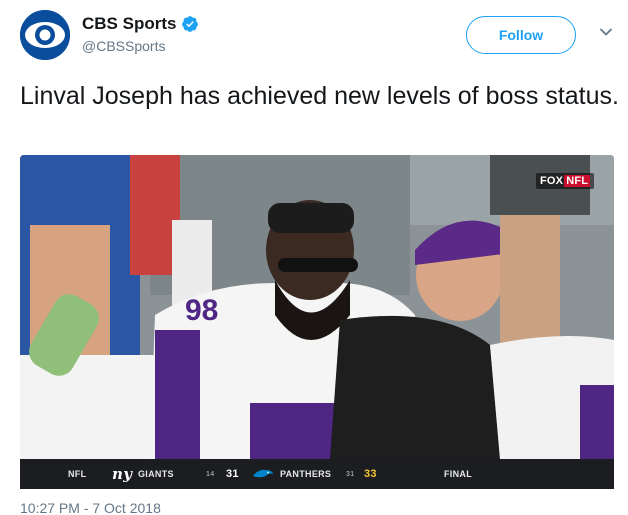  What do you see at coordinates (232, 474) in the screenshot?
I see `scoreboard-team1-score: 31` at bounding box center [232, 474].